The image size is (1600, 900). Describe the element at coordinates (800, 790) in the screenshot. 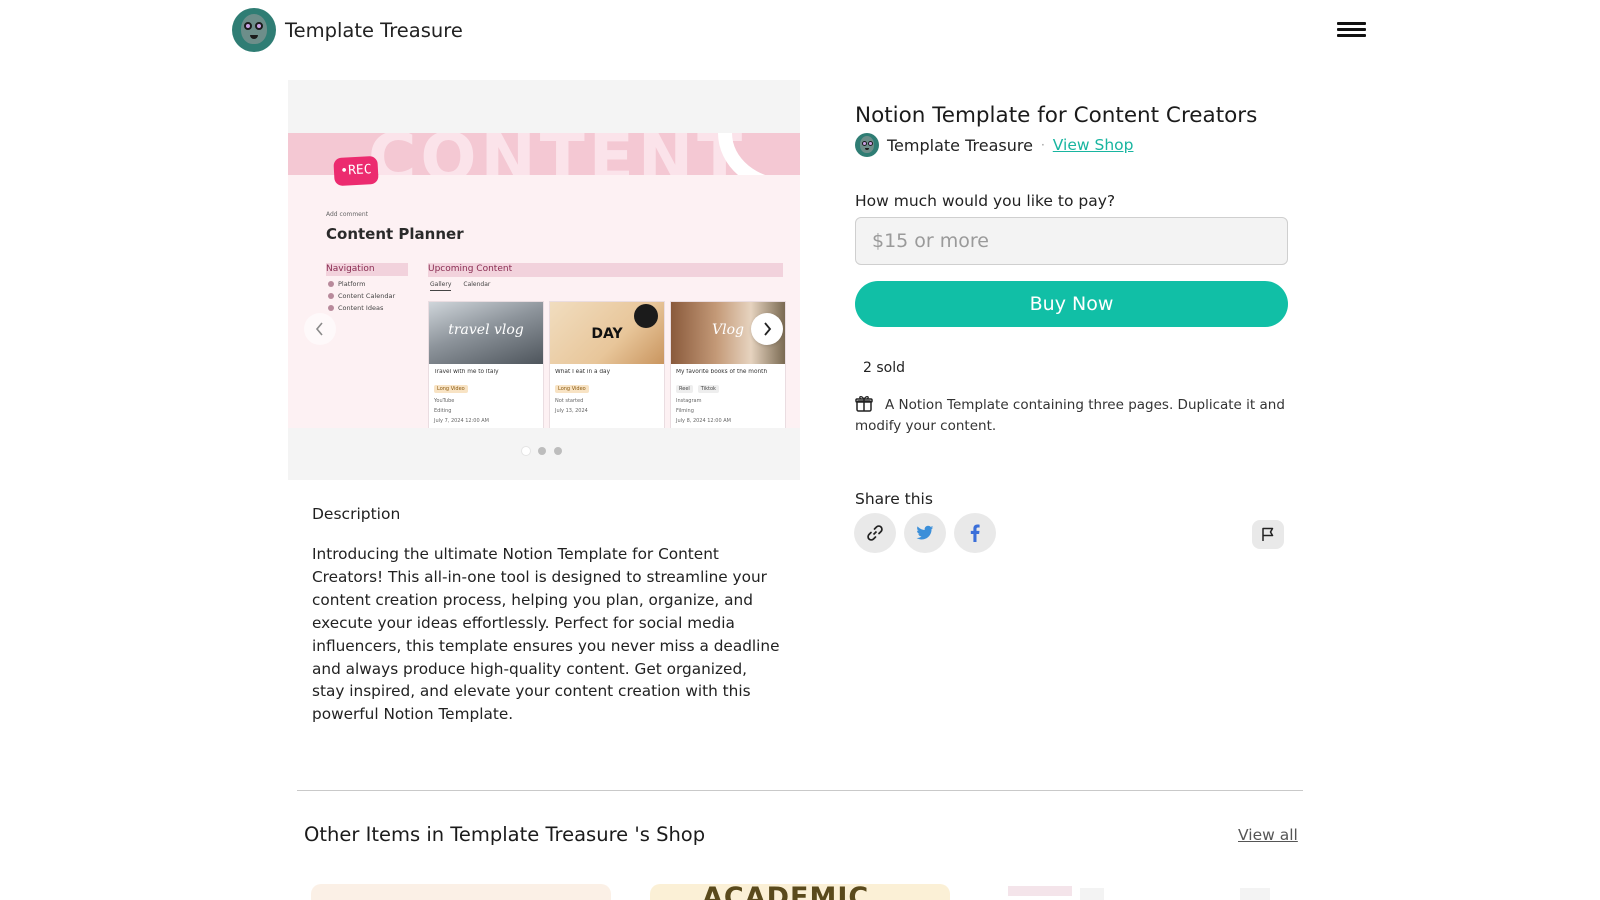

I see `section-divider` at that location.